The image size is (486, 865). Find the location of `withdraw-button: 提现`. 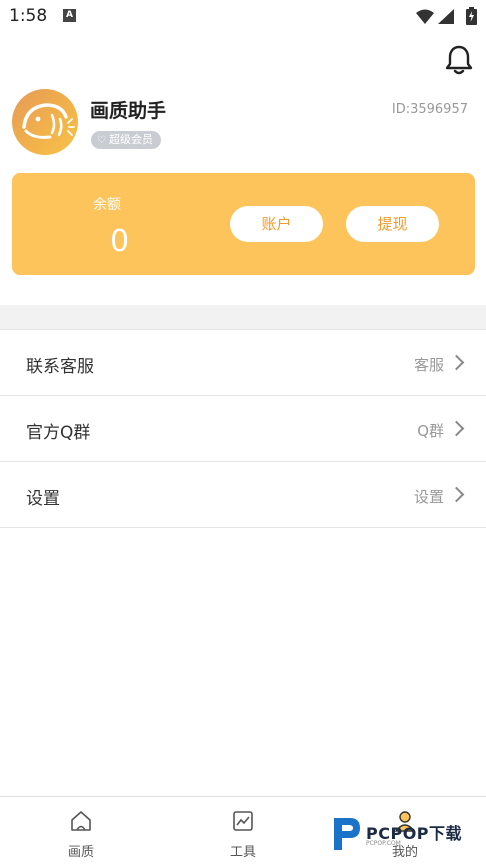

withdraw-button: 提现 is located at coordinates (392, 224).